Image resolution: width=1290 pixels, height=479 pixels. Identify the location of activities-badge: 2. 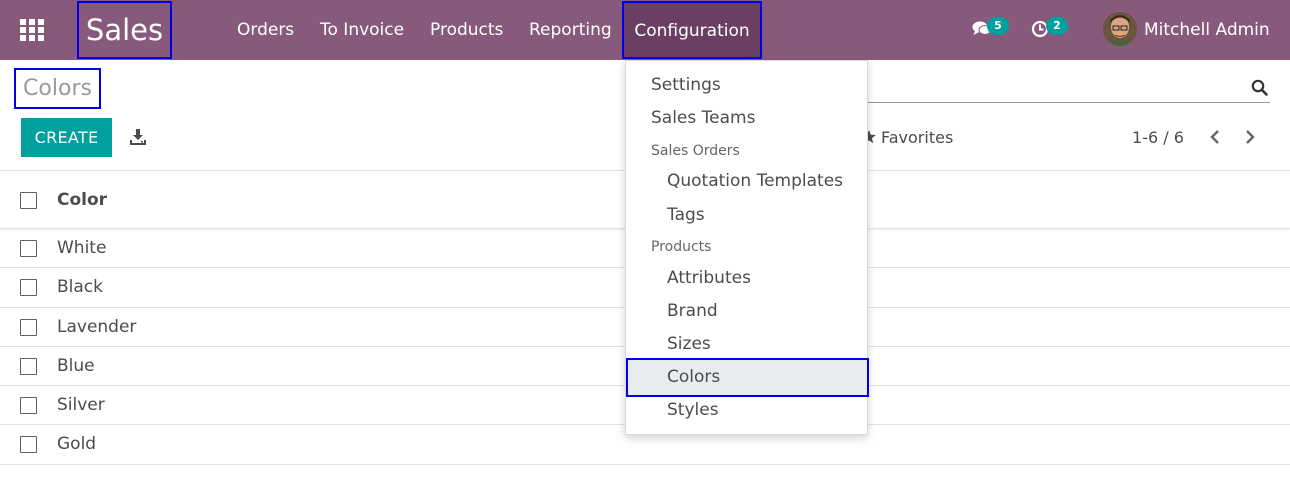
(1057, 26).